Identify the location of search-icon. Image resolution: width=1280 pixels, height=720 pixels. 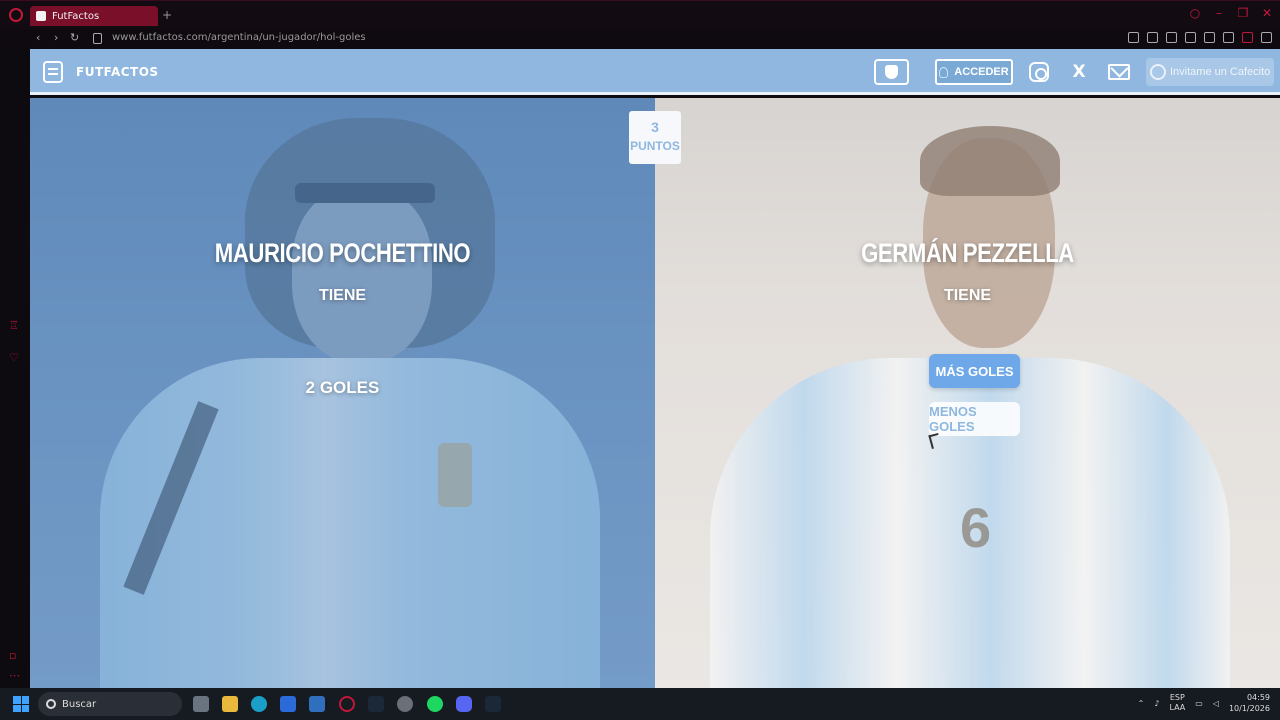
(51, 704).